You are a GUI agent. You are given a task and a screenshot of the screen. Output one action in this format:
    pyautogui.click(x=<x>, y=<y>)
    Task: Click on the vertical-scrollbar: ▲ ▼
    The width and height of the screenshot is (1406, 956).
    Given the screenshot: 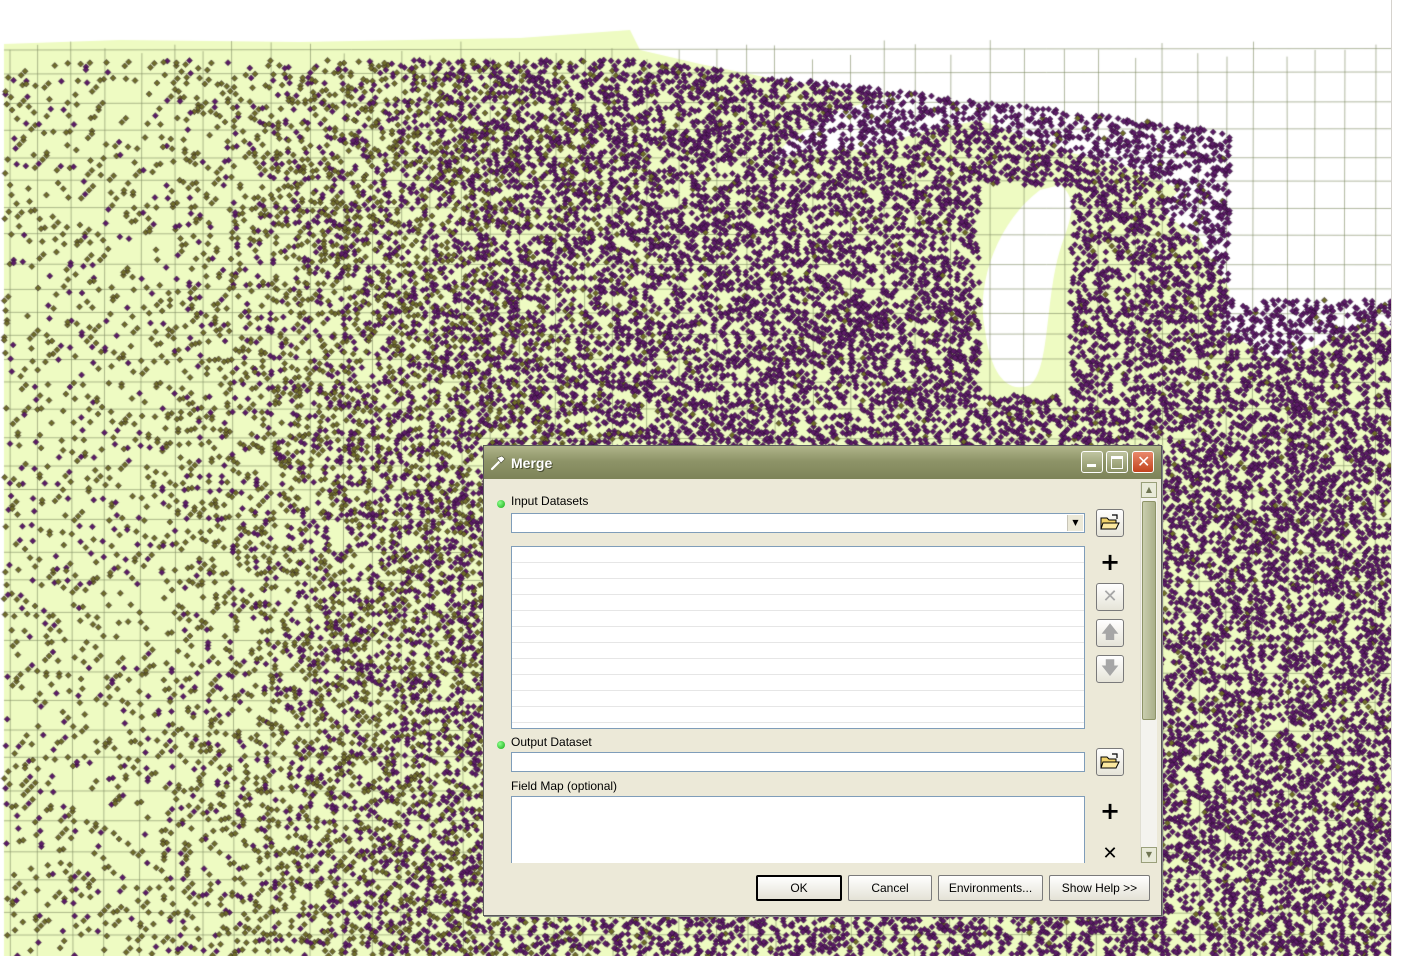 What is the action you would take?
    pyautogui.click(x=1148, y=672)
    